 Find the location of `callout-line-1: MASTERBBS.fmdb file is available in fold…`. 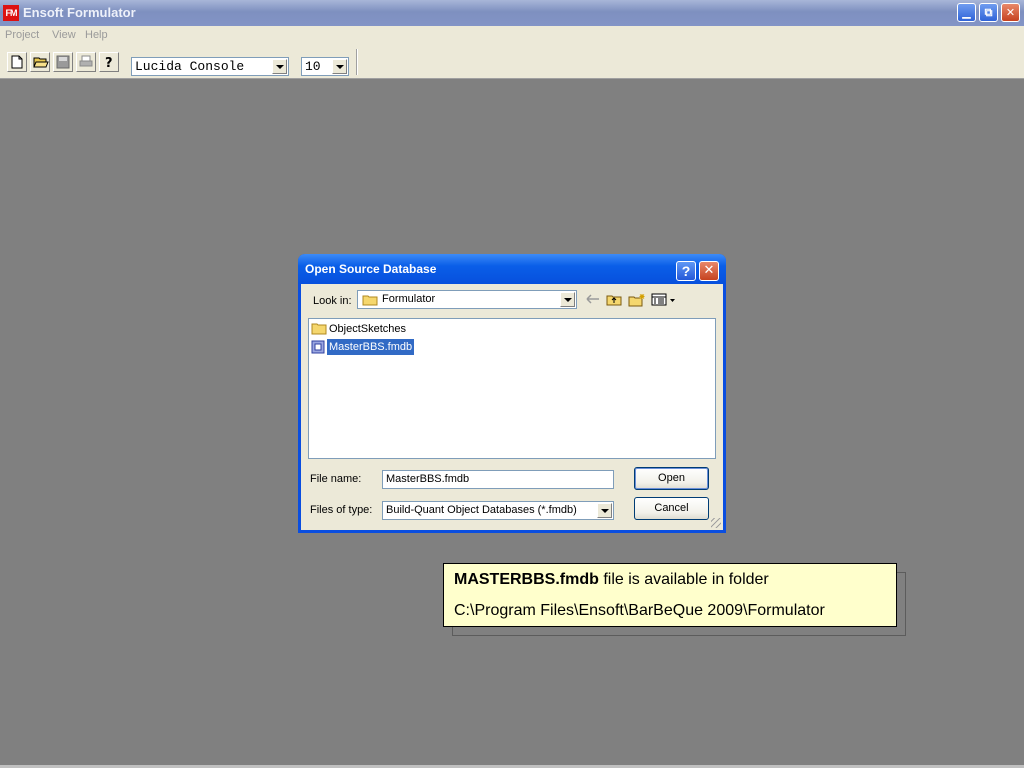

callout-line-1: MASTERBBS.fmdb file is available in fold… is located at coordinates (611, 580).